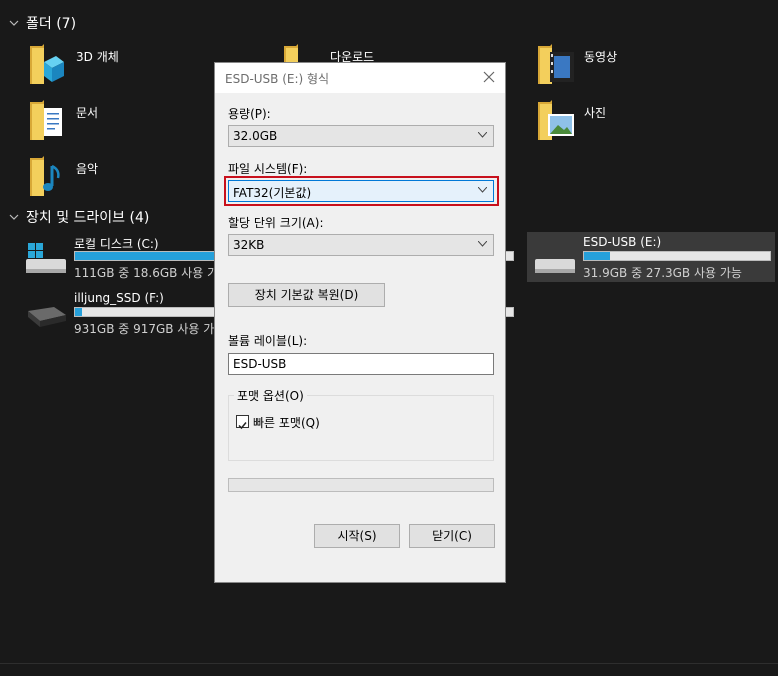 The image size is (778, 676). I want to click on checkmark-icon, so click(242, 426).